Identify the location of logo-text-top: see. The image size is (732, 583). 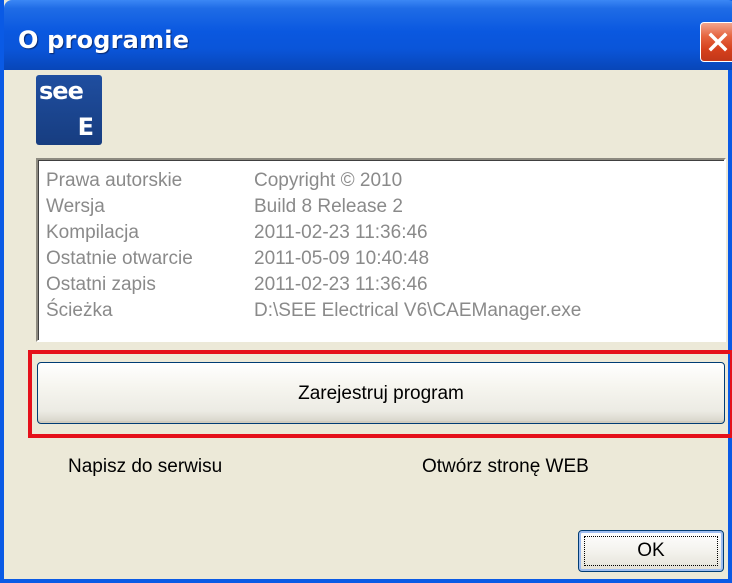
(61, 91).